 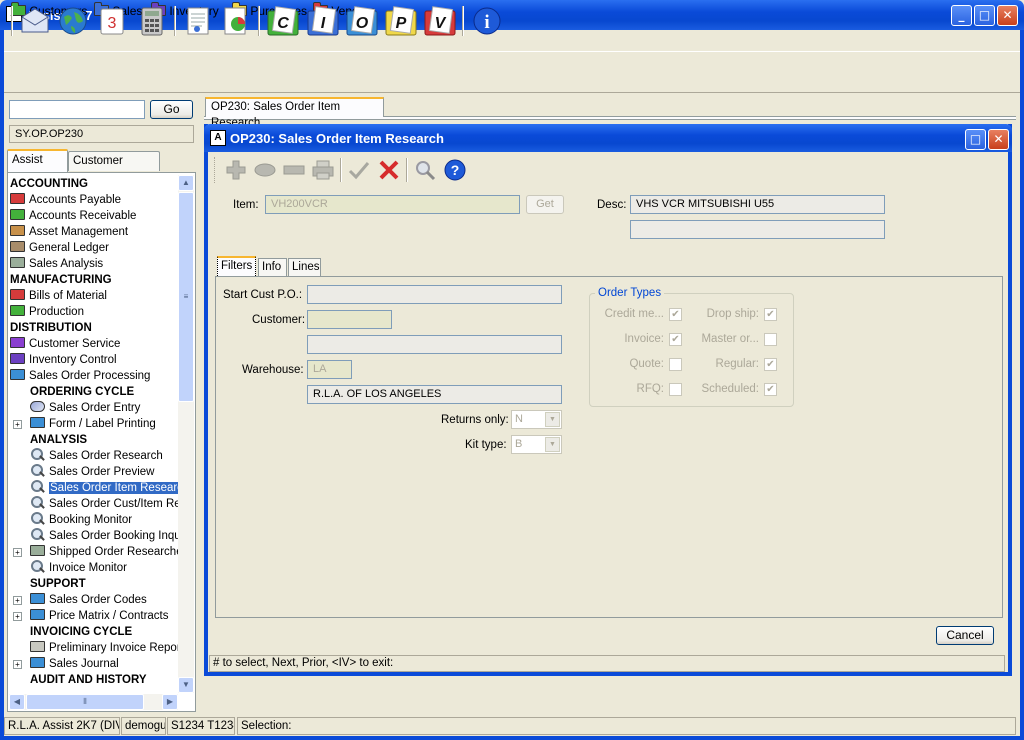 What do you see at coordinates (94, 648) in the screenshot?
I see `tree-item: Preliminary Invoice Report` at bounding box center [94, 648].